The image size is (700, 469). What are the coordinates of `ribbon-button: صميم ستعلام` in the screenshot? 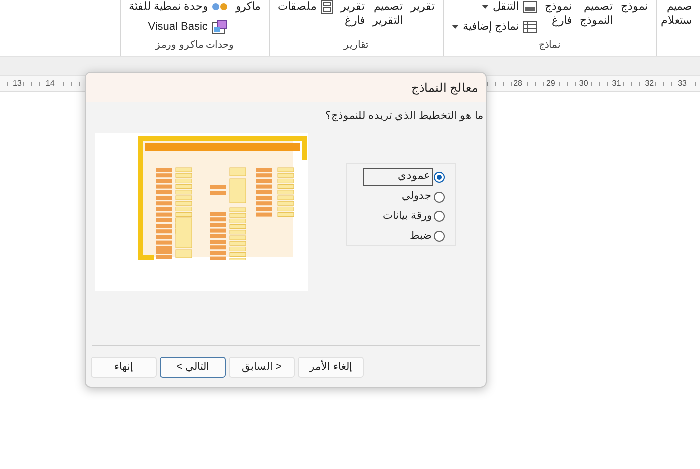 It's located at (676, 14).